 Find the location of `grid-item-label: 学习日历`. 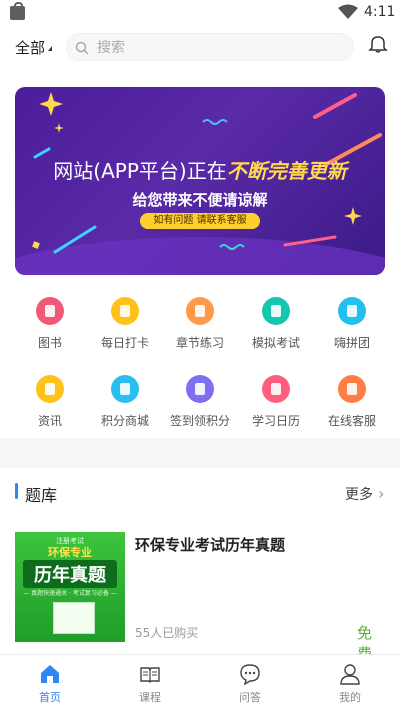

grid-item-label: 学习日历 is located at coordinates (275, 421).